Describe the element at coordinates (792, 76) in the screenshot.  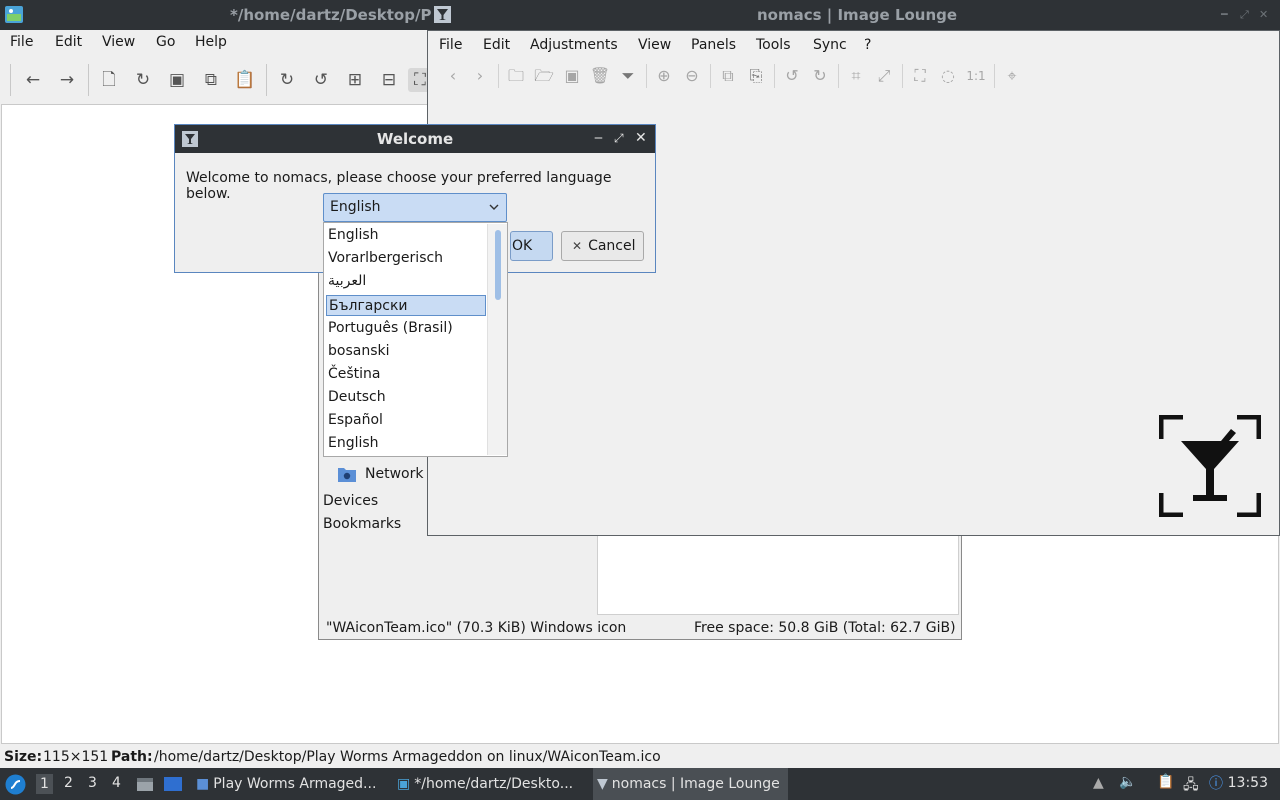
I see `rotate-left-icon: ↺` at that location.